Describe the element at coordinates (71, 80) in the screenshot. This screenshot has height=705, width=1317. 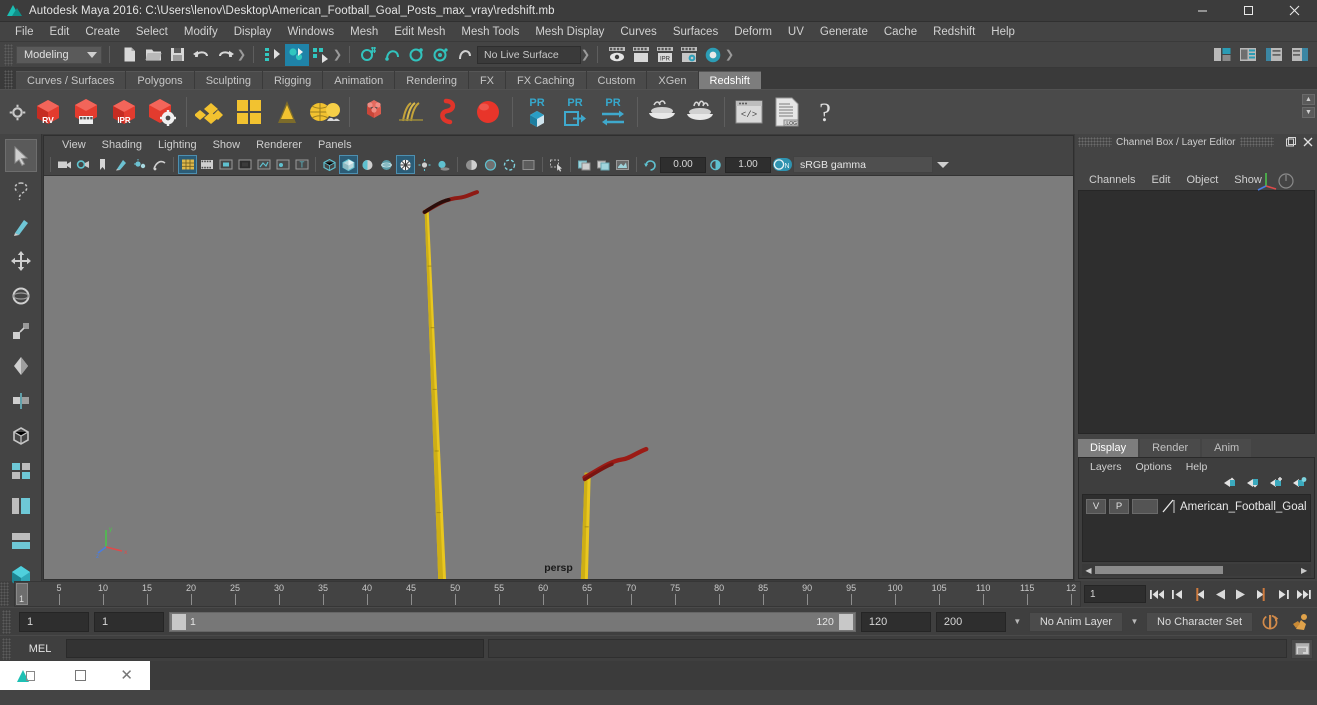
I see `shelf-tab-curves-surfaces: Curves / Surfaces` at that location.